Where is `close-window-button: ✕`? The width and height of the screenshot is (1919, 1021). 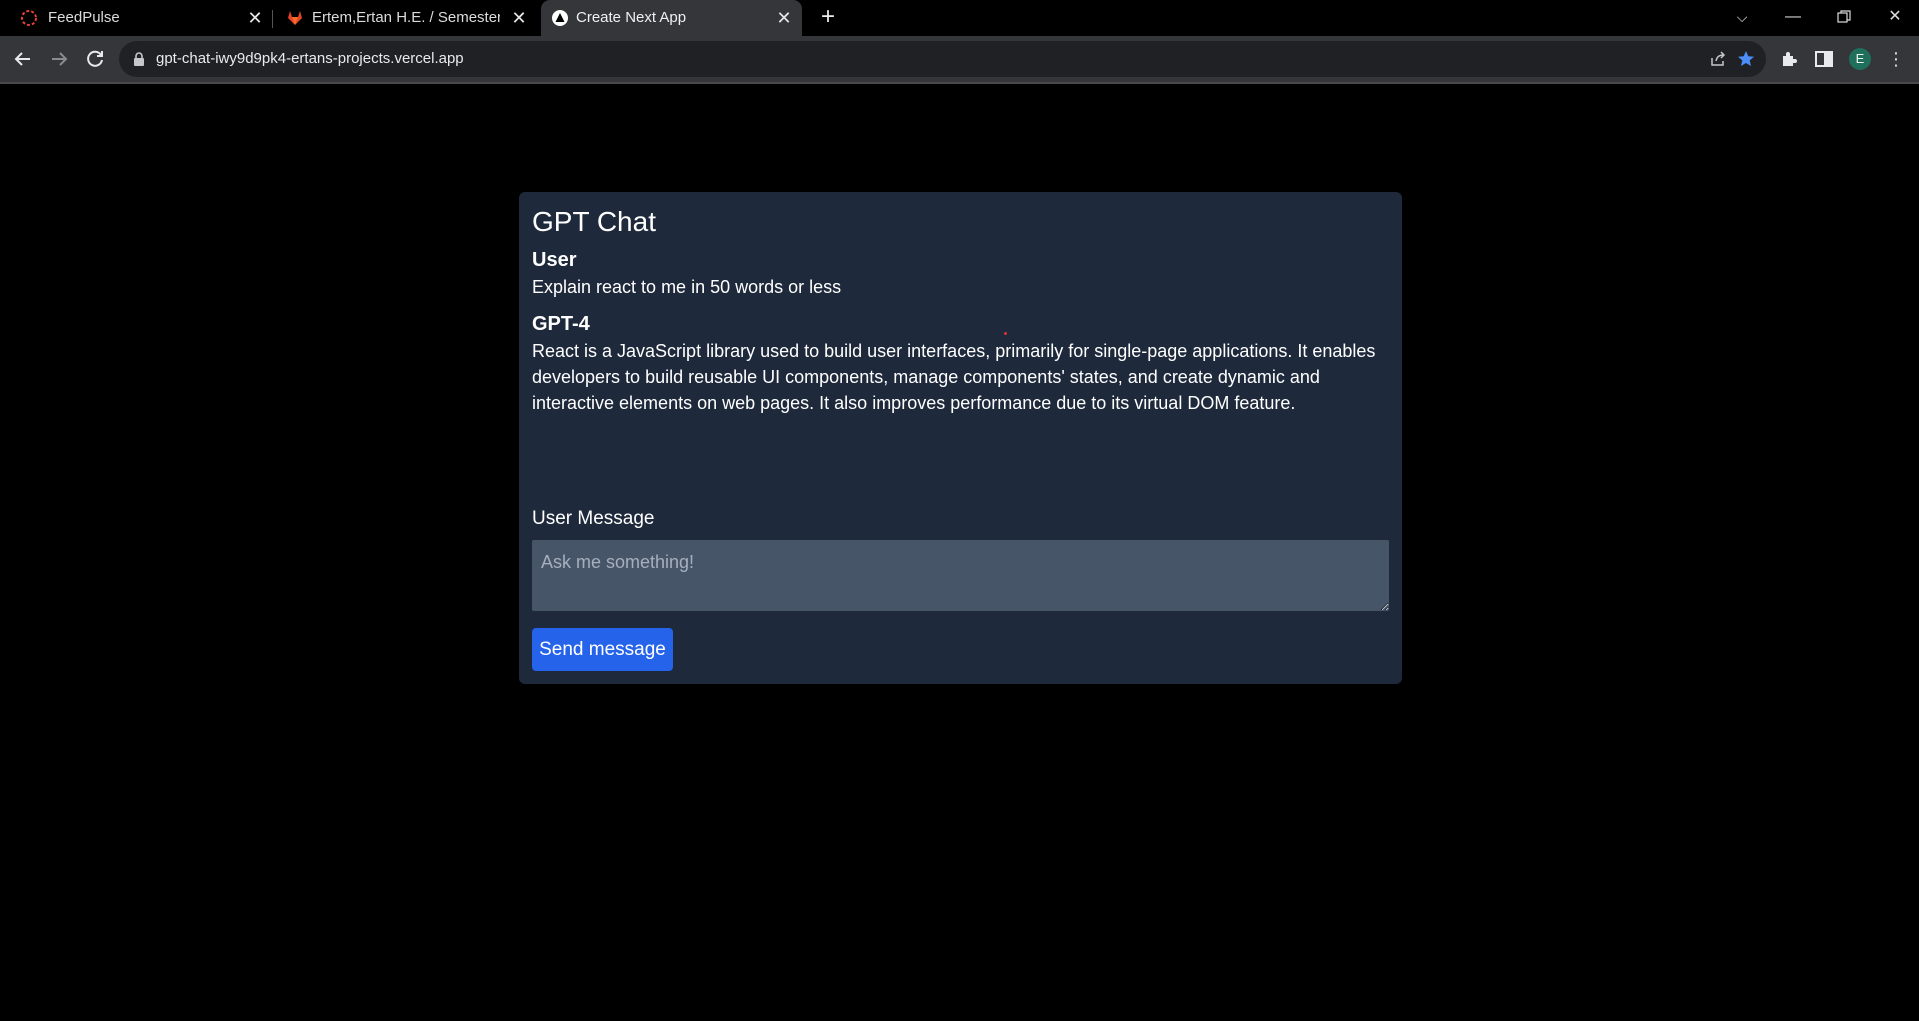 close-window-button: ✕ is located at coordinates (1895, 17).